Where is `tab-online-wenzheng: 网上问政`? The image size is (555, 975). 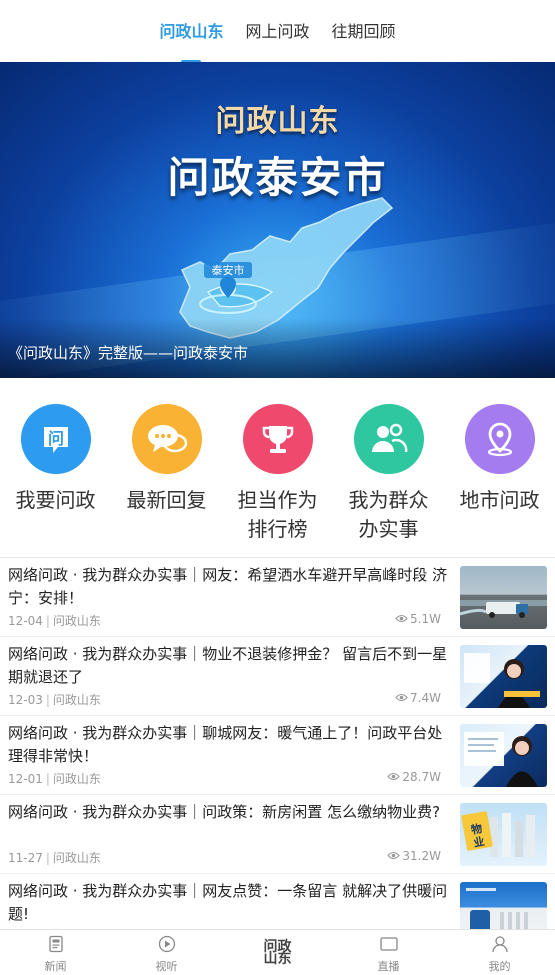
tab-online-wenzheng: 网上问政 is located at coordinates (277, 34).